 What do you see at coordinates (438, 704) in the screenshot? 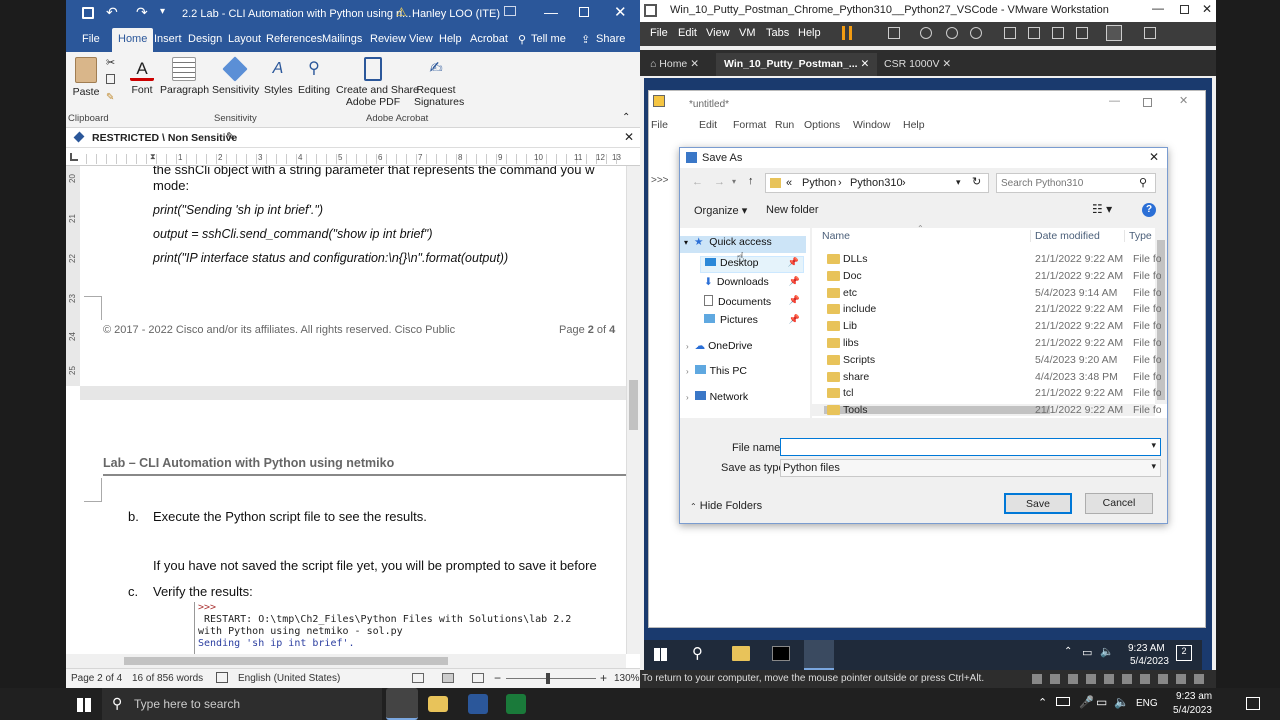
I see `file-explorer-taskbar-icon` at bounding box center [438, 704].